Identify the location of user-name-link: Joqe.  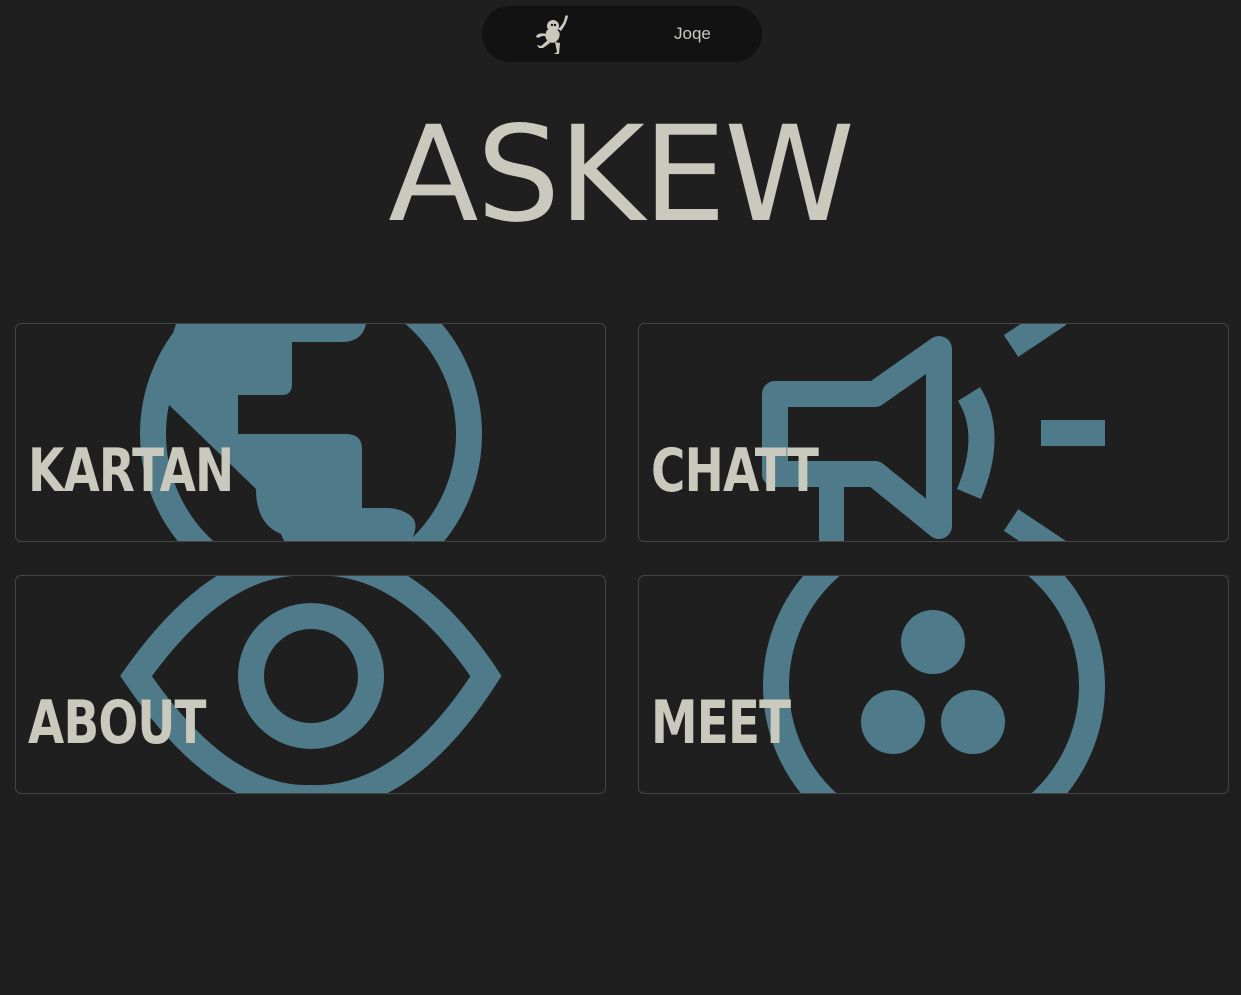
(692, 34).